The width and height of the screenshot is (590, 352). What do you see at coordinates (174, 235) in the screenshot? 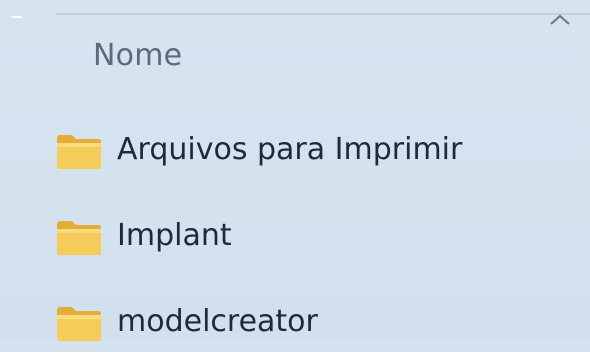
I see `list-item-label: Implant` at bounding box center [174, 235].